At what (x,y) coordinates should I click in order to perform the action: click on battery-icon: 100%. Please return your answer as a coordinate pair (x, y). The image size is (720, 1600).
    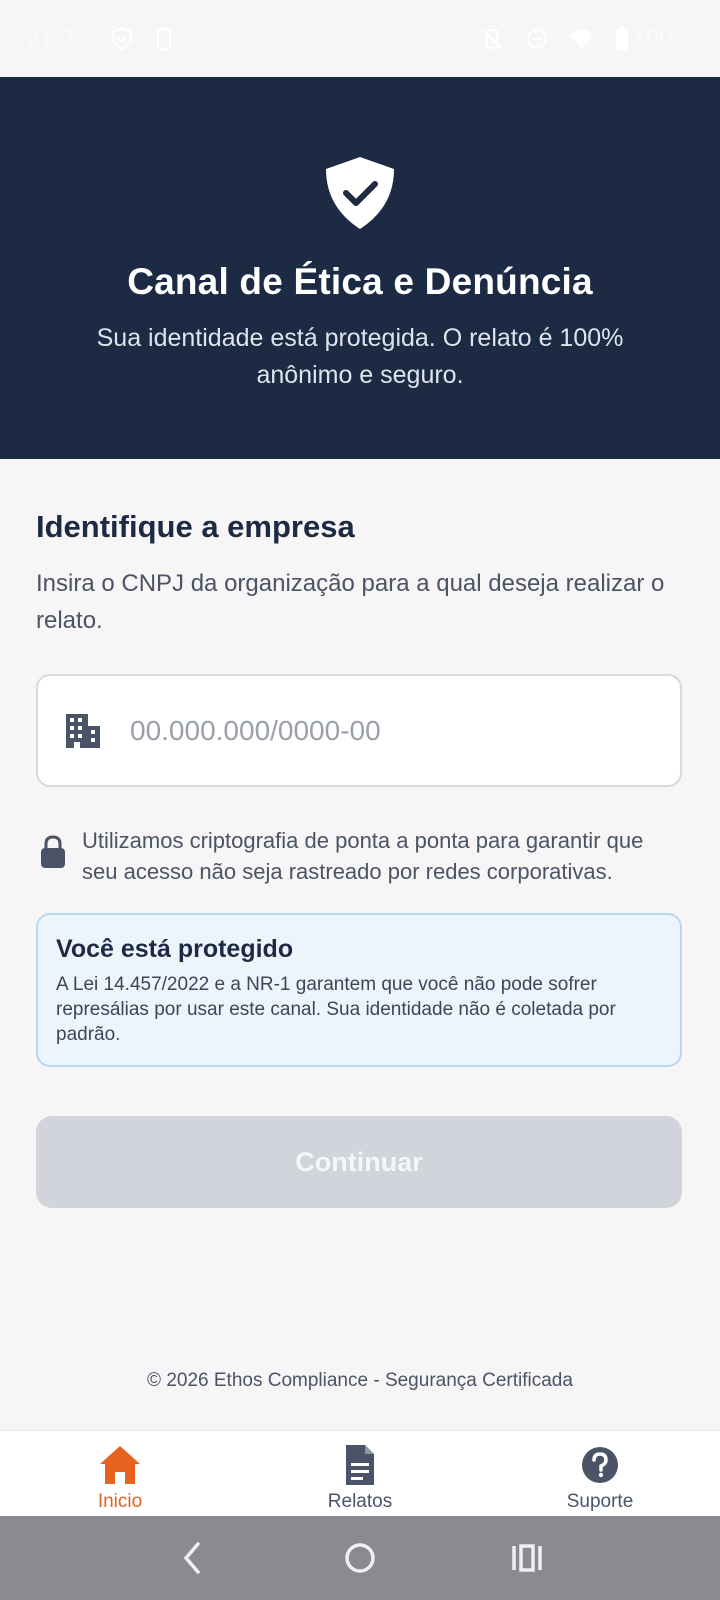
    Looking at the image, I should click on (654, 39).